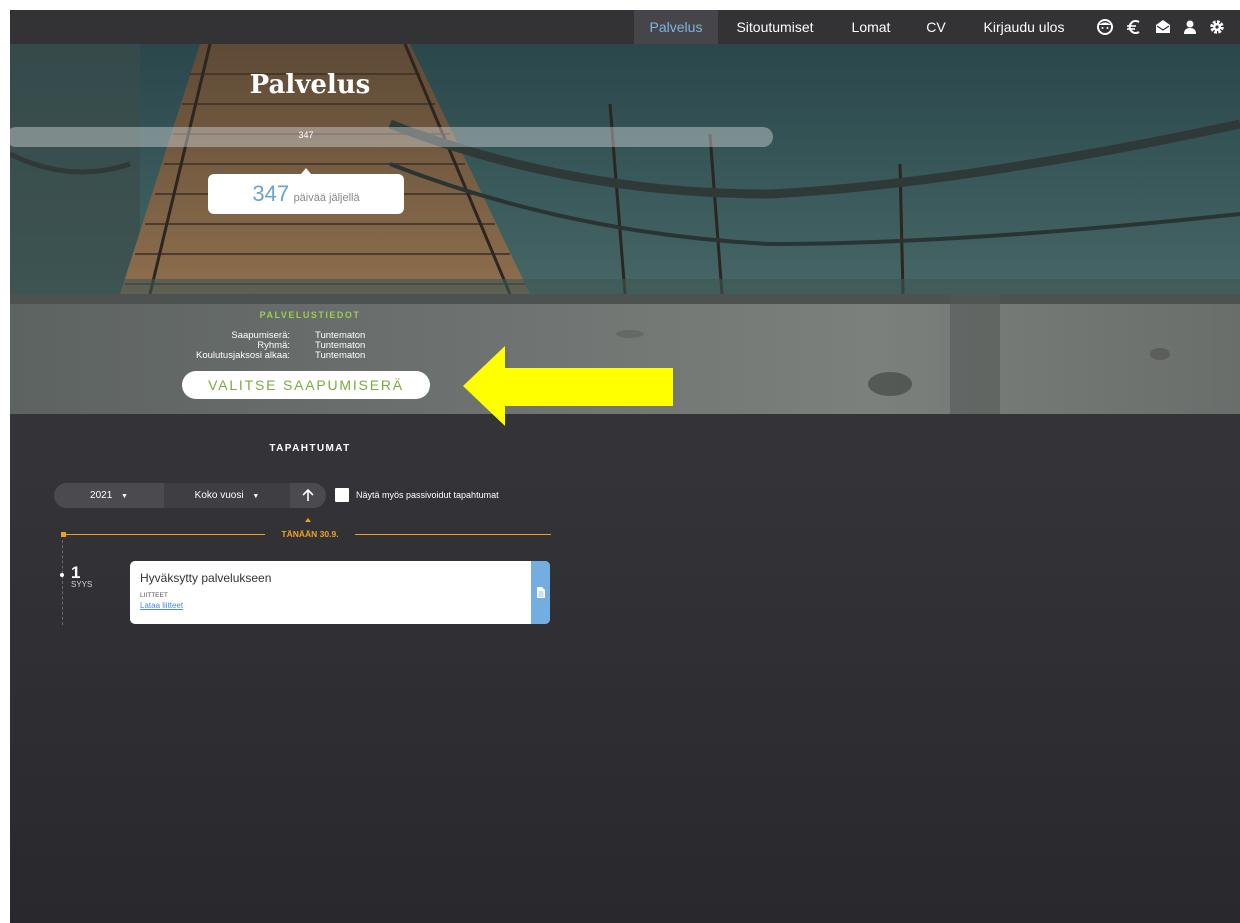  I want to click on days-remaining-number: 347, so click(271, 193).